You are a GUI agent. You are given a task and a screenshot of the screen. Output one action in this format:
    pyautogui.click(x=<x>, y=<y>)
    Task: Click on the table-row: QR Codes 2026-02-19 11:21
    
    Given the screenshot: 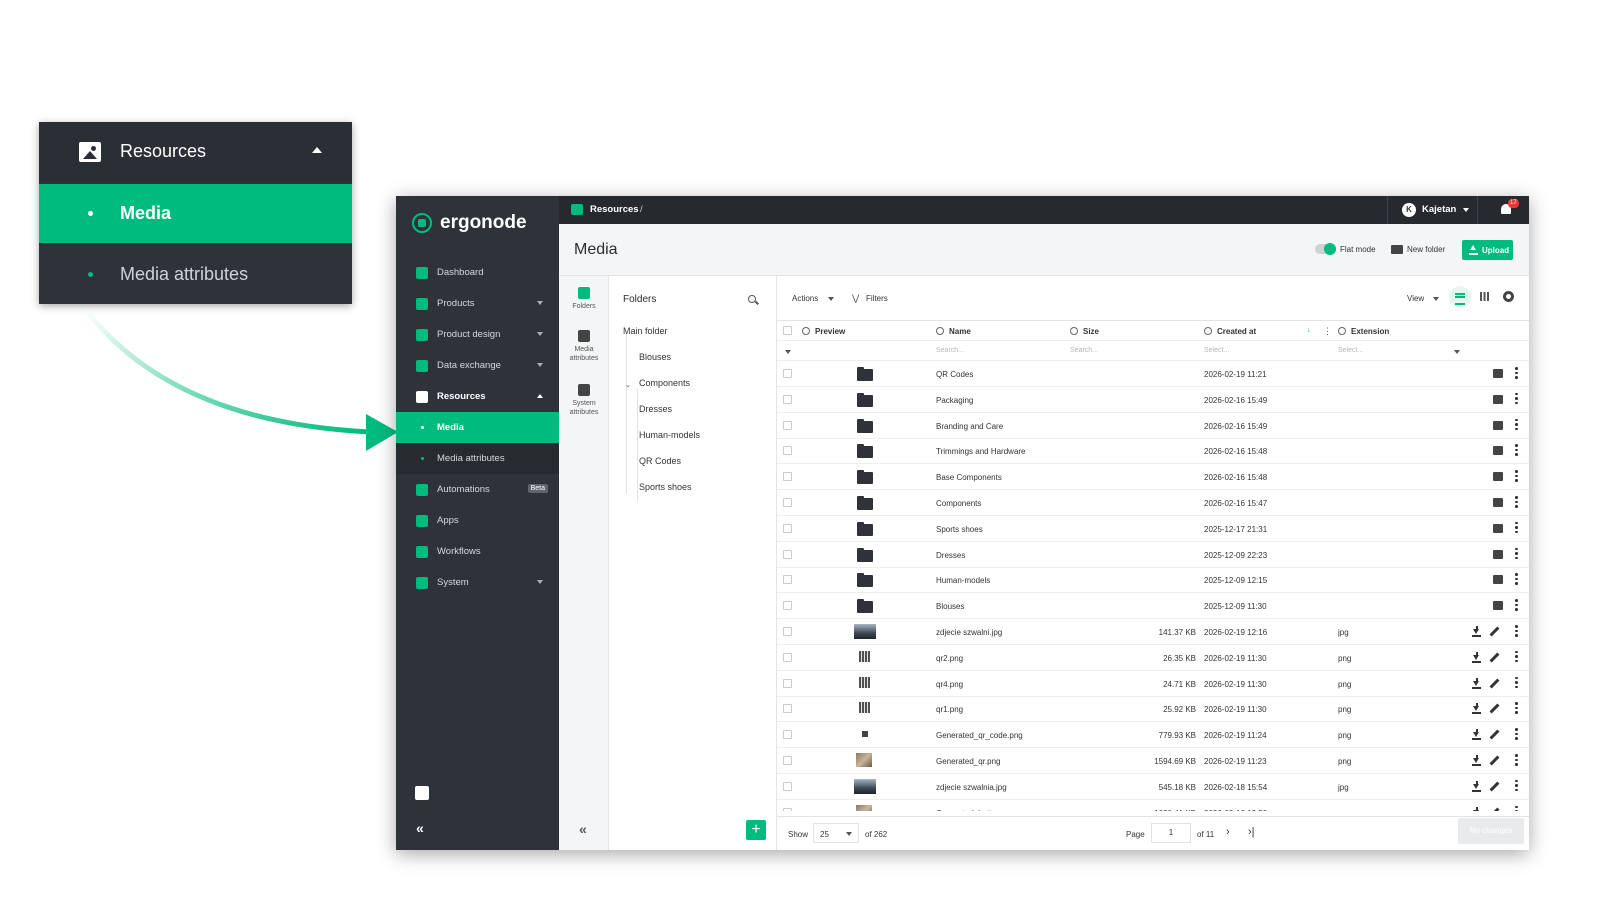 What is the action you would take?
    pyautogui.click(x=1153, y=374)
    